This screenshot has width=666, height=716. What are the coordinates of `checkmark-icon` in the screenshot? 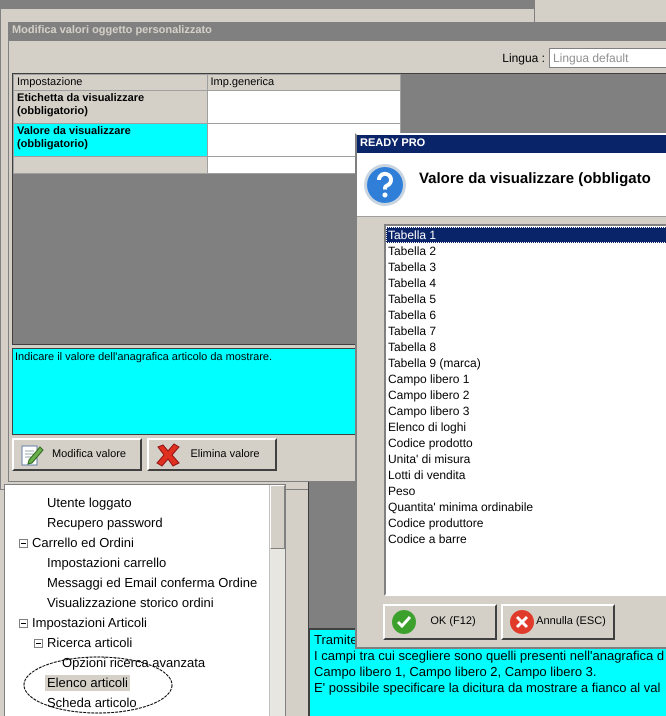 It's located at (404, 622).